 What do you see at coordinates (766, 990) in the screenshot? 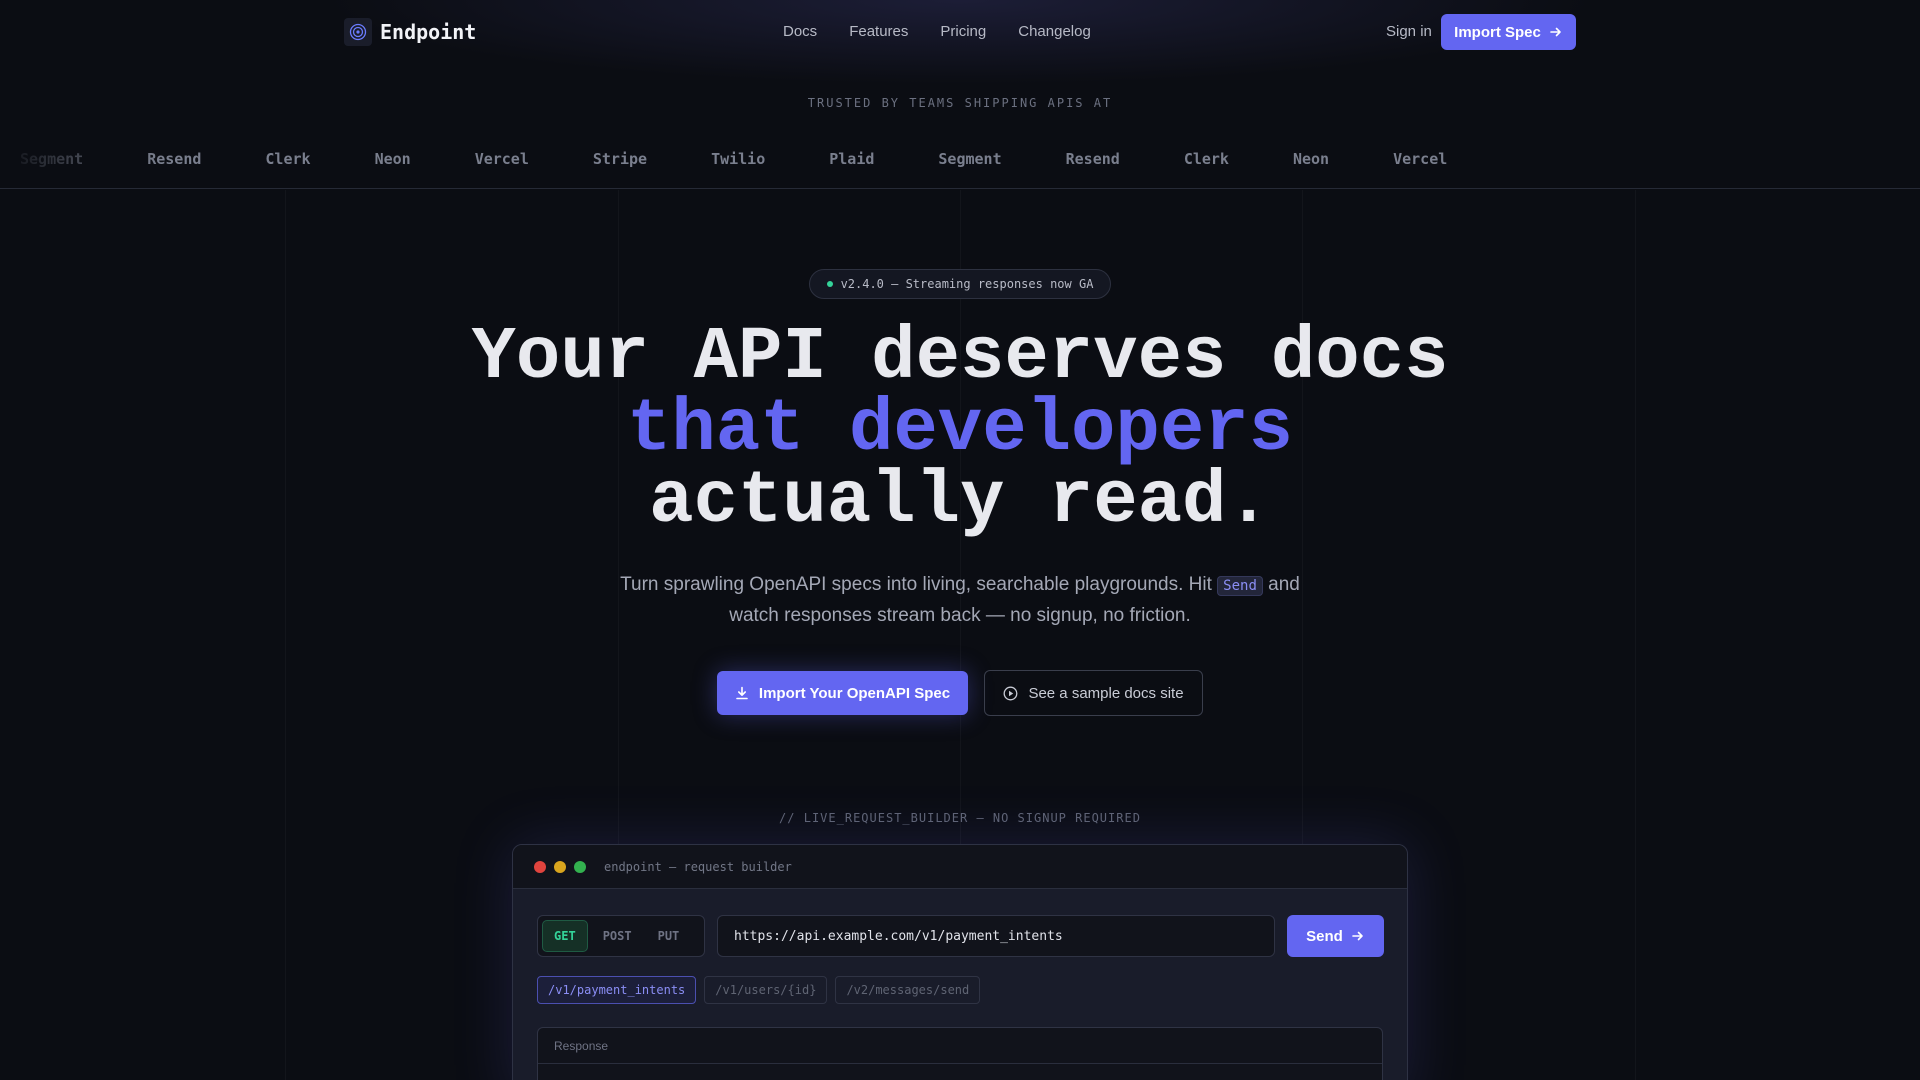
I see `preset-users-id: /v1/users/{id}` at bounding box center [766, 990].